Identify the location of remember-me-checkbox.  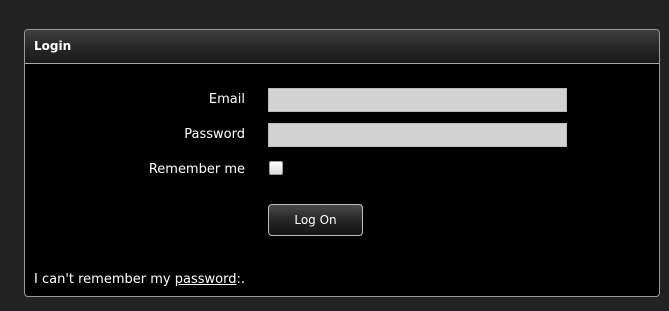
(276, 168).